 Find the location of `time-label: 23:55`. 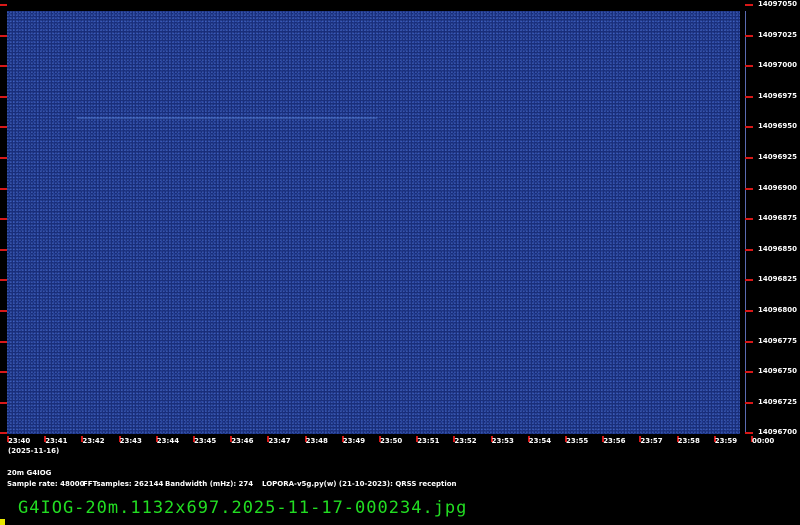

time-label: 23:55 is located at coordinates (577, 441).